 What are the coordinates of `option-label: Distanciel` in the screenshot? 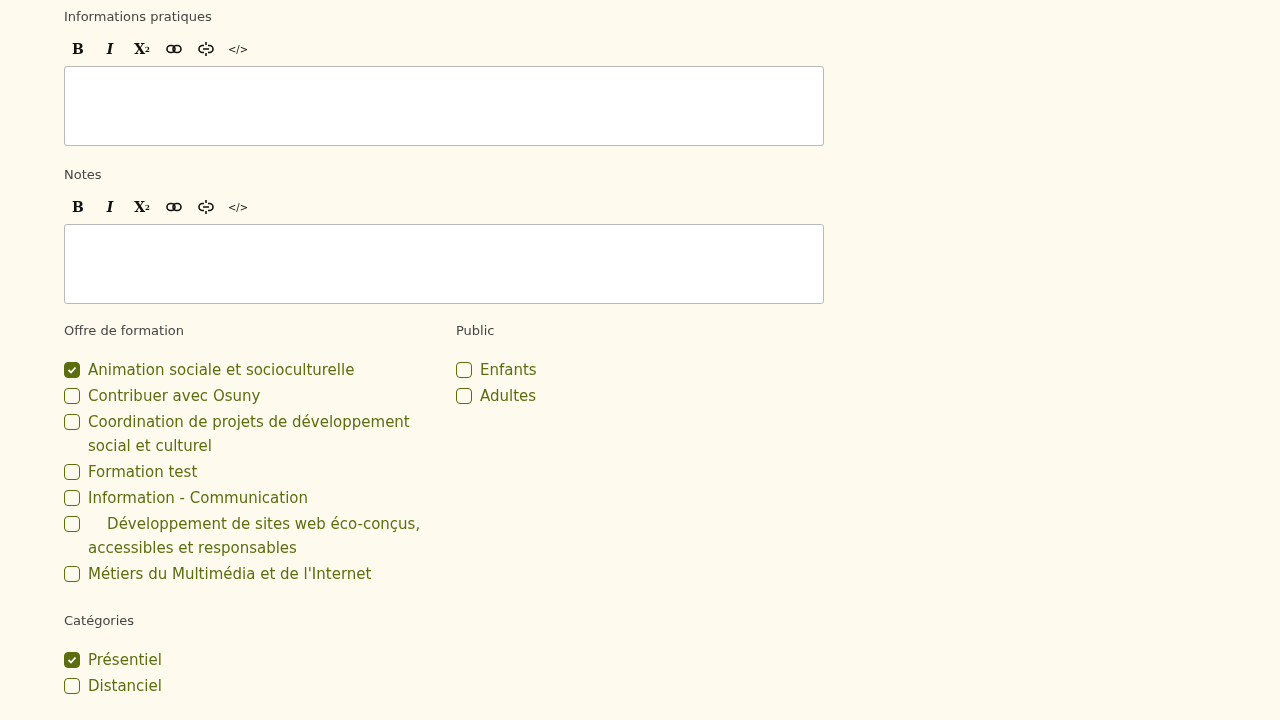 It's located at (125, 686).